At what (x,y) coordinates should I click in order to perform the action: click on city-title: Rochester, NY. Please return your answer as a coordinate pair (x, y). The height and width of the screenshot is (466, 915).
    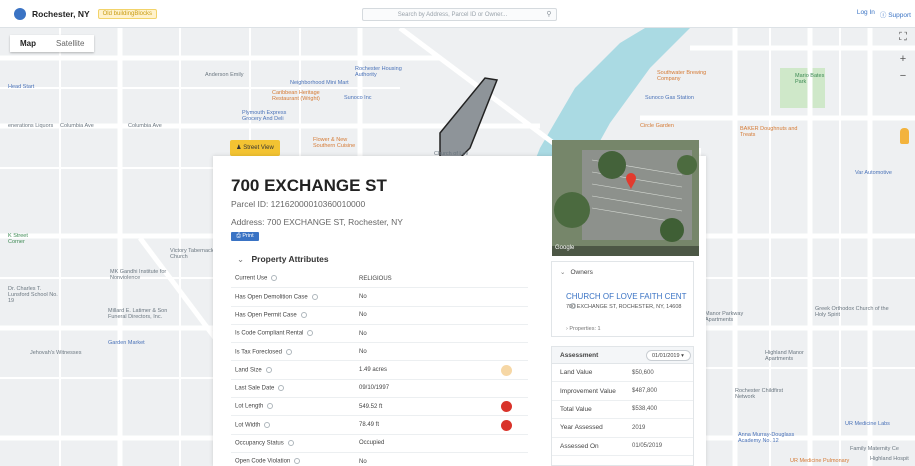
    Looking at the image, I should click on (61, 13).